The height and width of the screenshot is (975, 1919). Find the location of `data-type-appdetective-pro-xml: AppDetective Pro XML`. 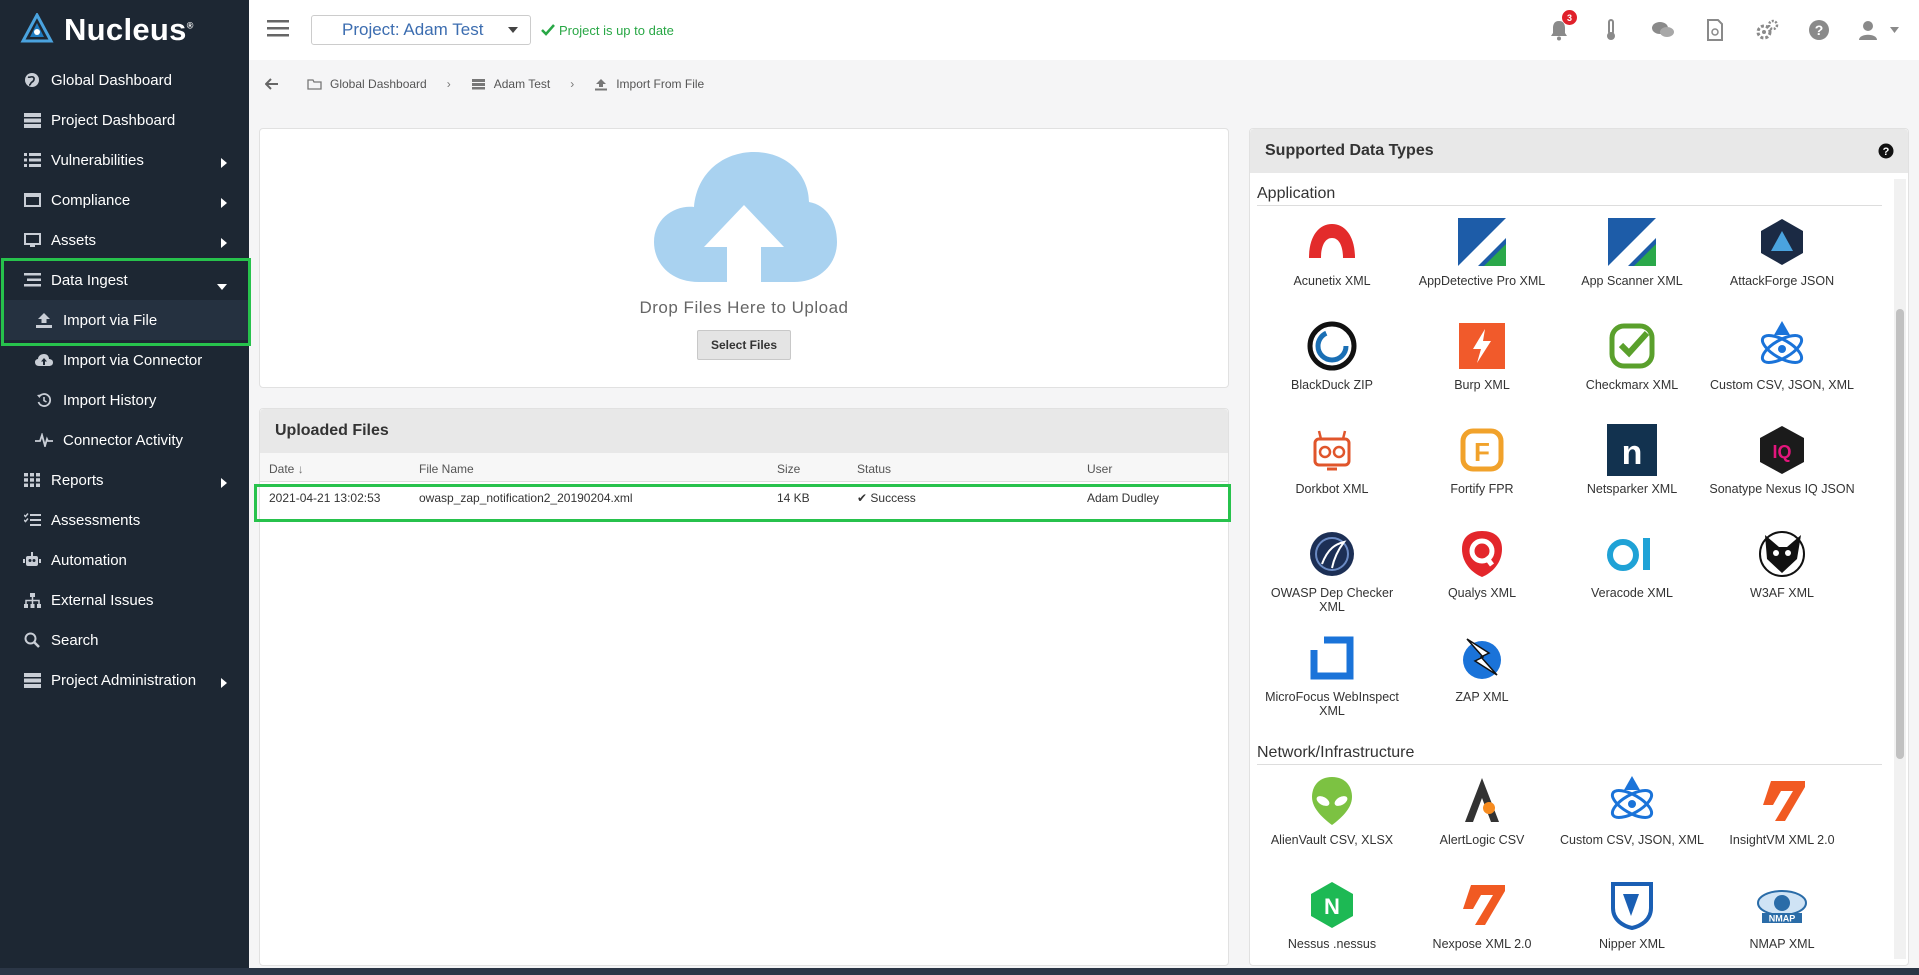

data-type-appdetective-pro-xml: AppDetective Pro XML is located at coordinates (1482, 264).